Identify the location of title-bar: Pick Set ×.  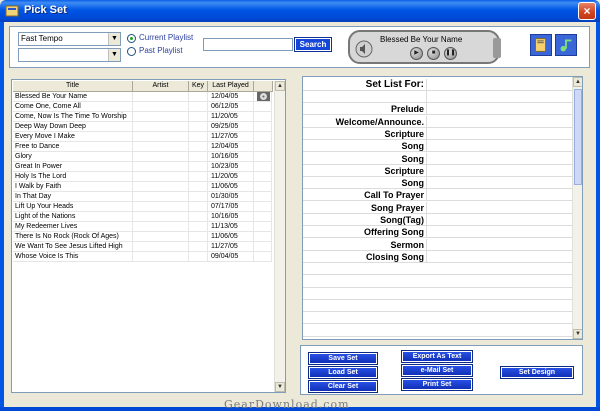
(300, 11).